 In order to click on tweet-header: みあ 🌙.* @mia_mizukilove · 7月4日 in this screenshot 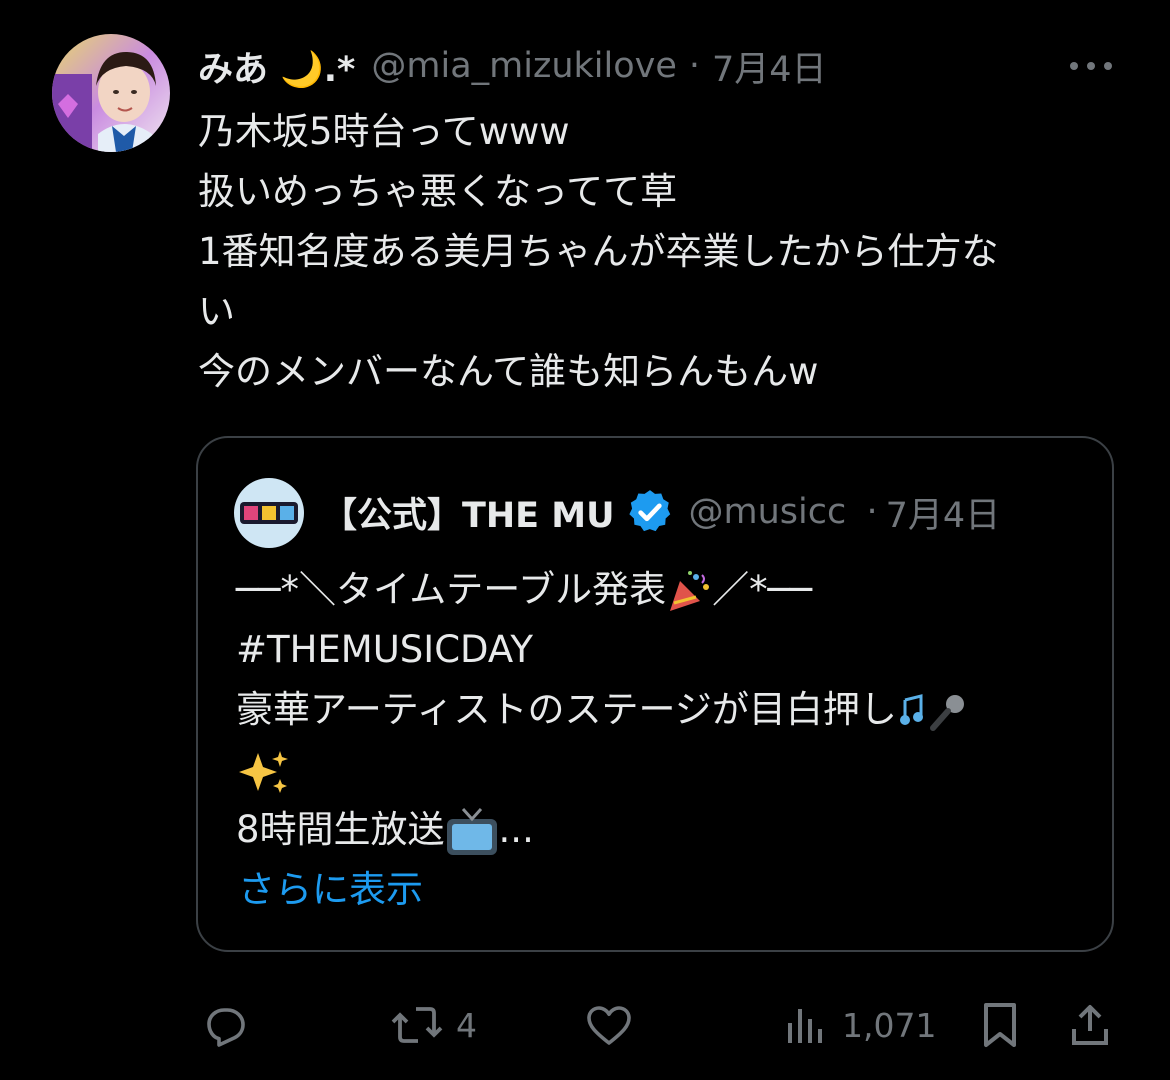, I will do `click(512, 66)`.